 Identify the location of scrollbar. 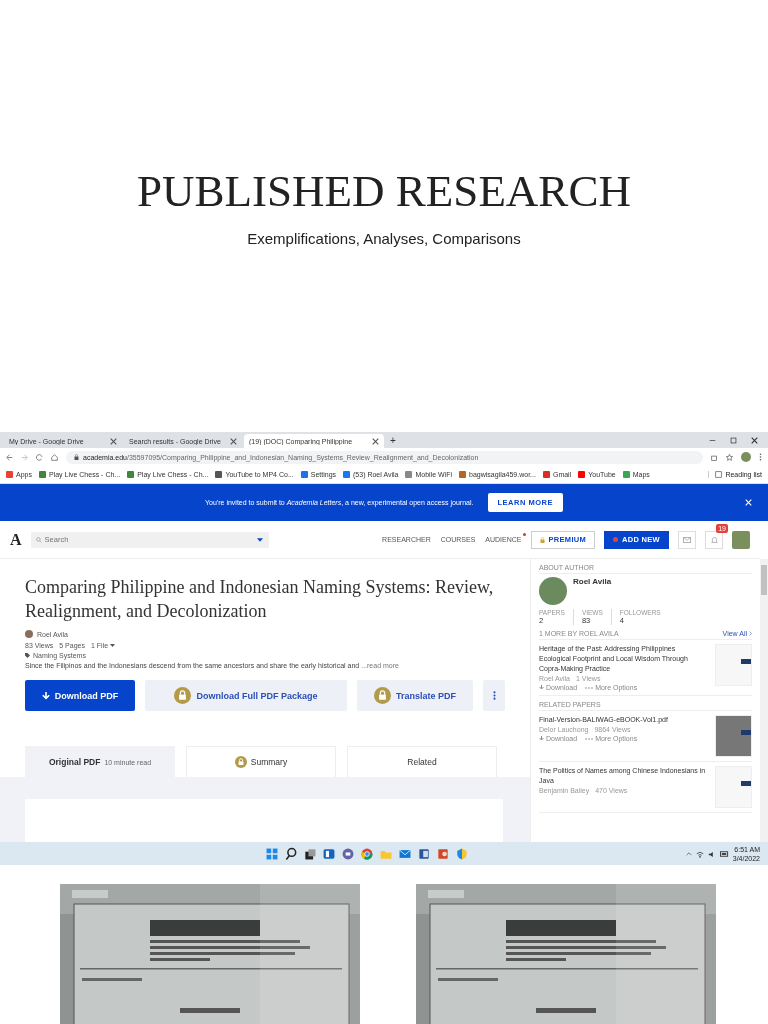
(764, 700).